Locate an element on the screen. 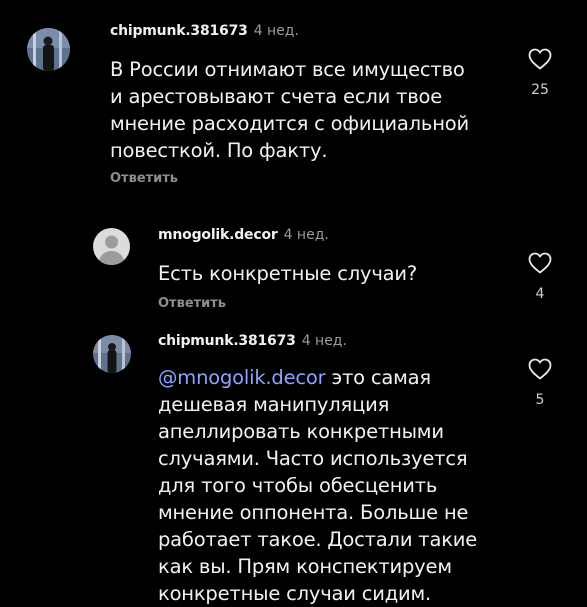  like-count: 5 is located at coordinates (540, 400).